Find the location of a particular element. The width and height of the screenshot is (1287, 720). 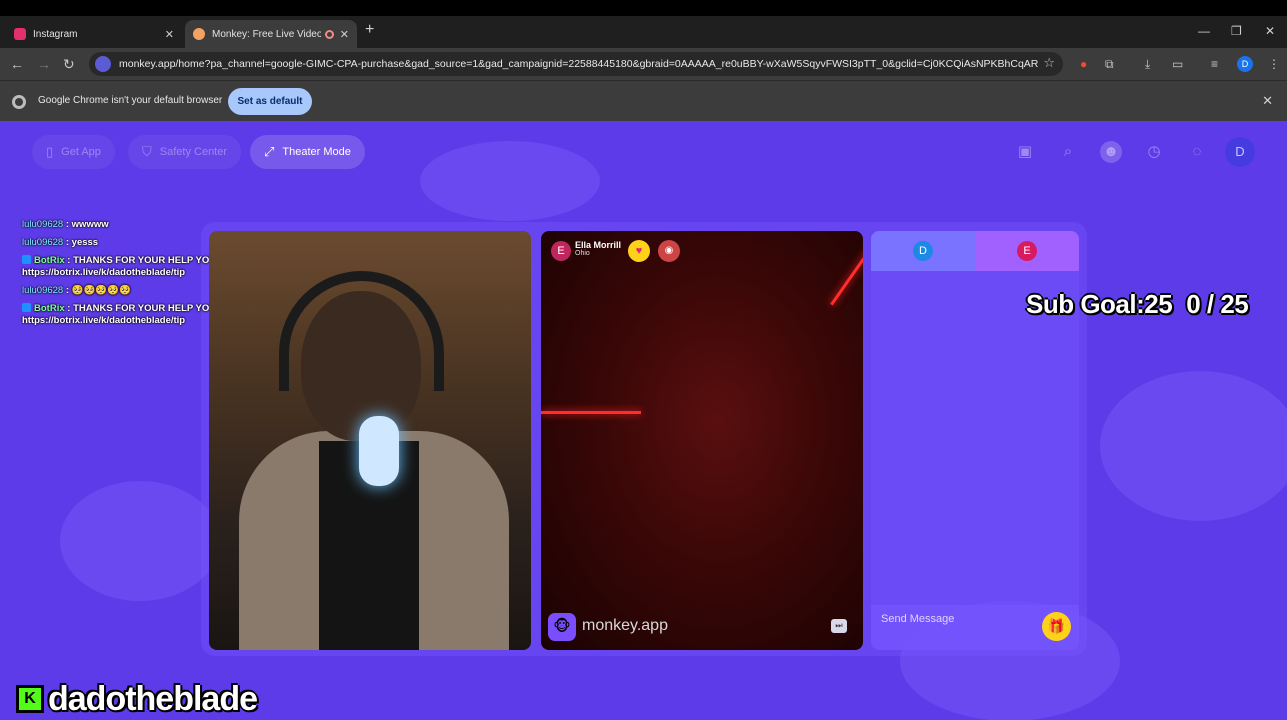

window-close-icon: ✕ is located at coordinates (1270, 31).